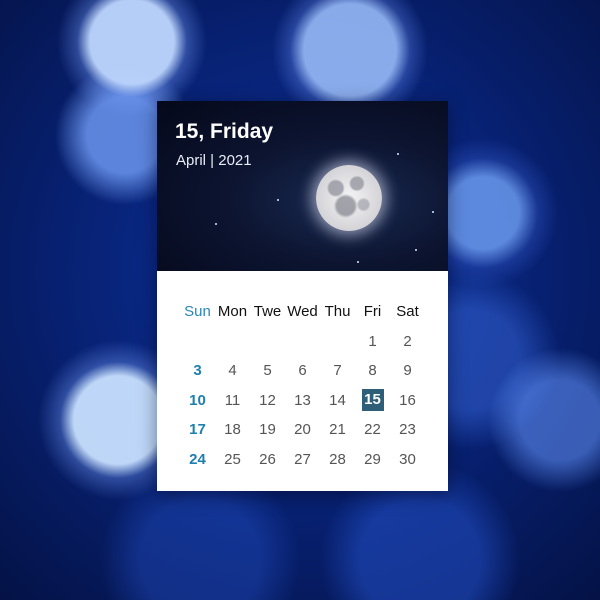 This screenshot has height=600, width=600. I want to click on day-cell: 14, so click(337, 400).